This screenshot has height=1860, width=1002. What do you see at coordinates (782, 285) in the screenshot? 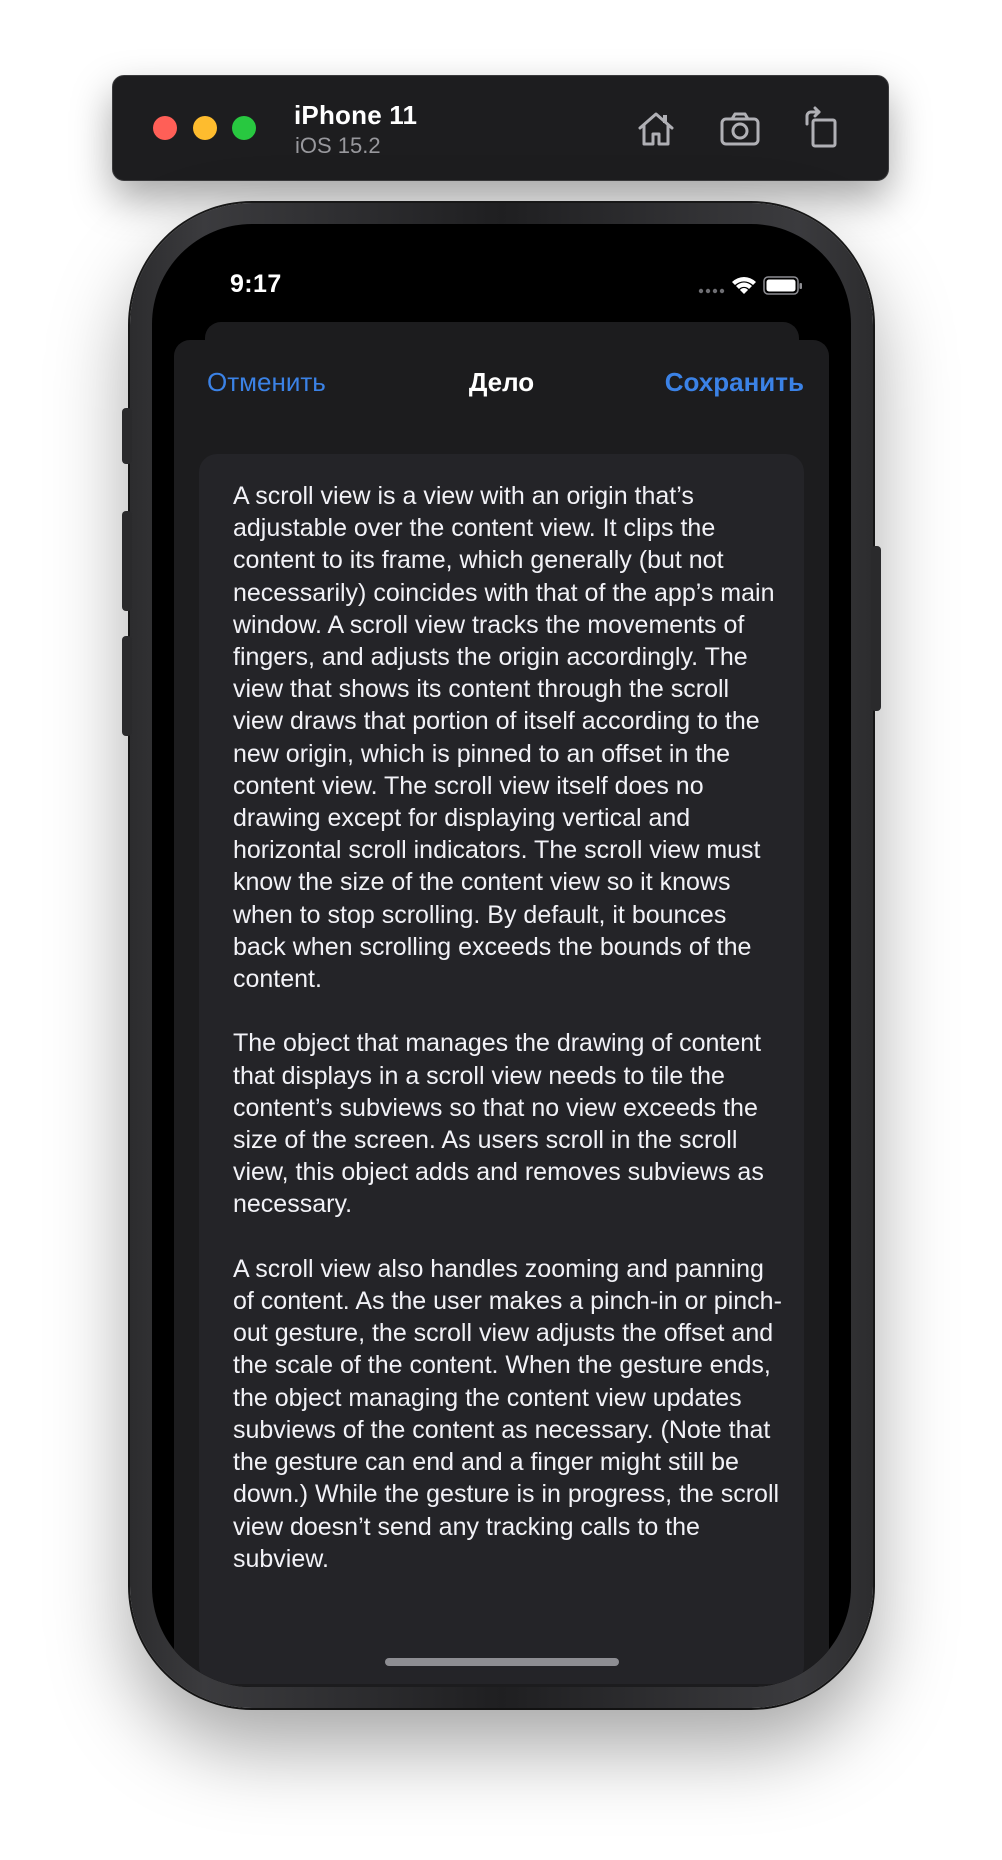
I see `battery-icon` at bounding box center [782, 285].